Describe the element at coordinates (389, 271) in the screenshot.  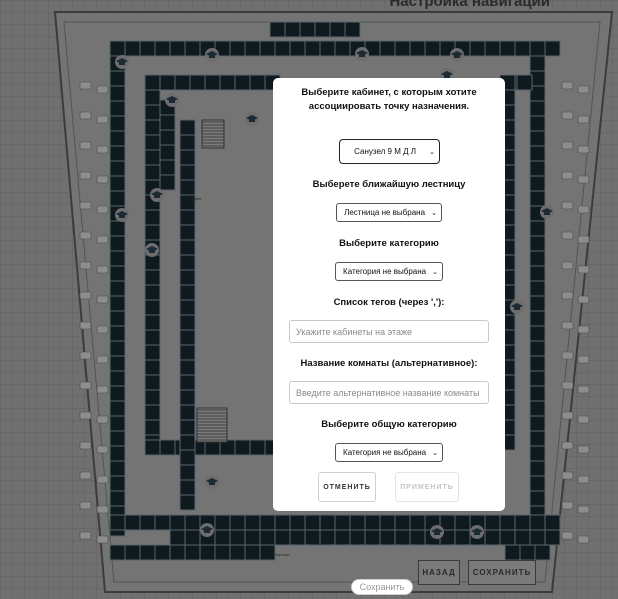
I see `category-select: Категория не выбрана ⌄` at that location.